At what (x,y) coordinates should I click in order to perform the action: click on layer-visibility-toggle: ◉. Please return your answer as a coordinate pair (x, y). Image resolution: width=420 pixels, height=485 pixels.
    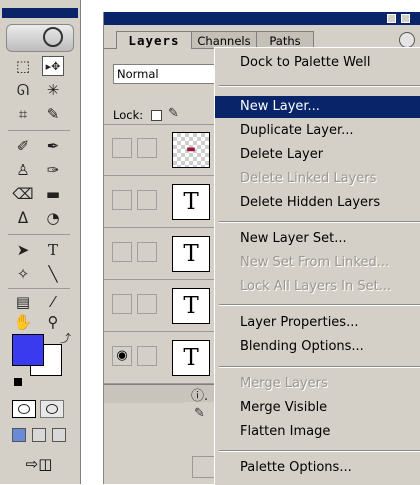
    Looking at the image, I should click on (122, 356).